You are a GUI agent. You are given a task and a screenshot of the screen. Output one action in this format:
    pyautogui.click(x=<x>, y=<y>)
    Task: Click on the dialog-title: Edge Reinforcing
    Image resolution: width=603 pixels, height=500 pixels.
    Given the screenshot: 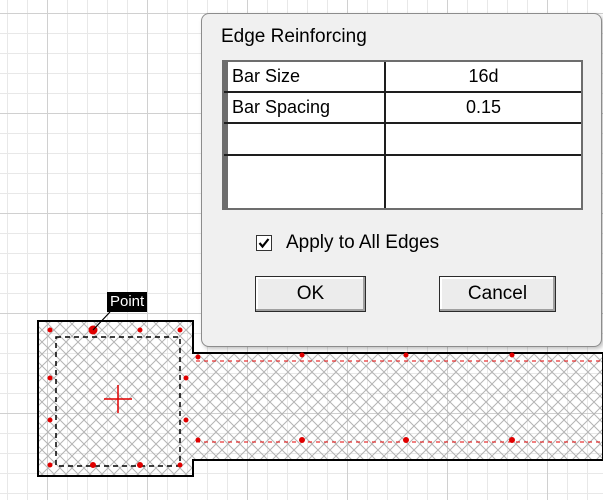 What is the action you would take?
    pyautogui.click(x=294, y=36)
    